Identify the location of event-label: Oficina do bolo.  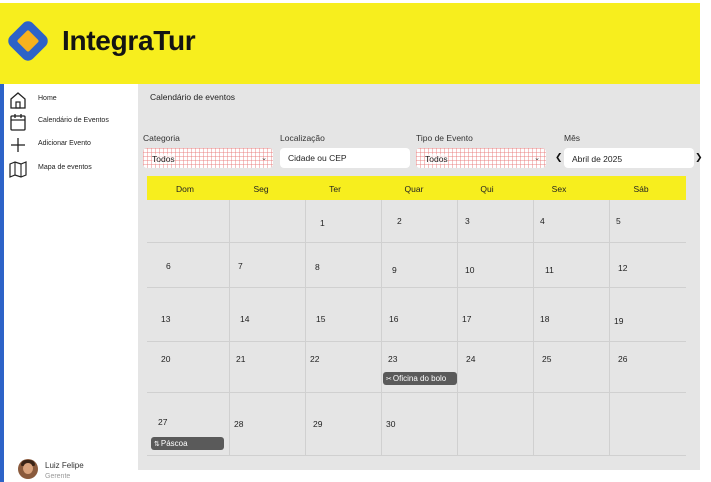
(419, 378).